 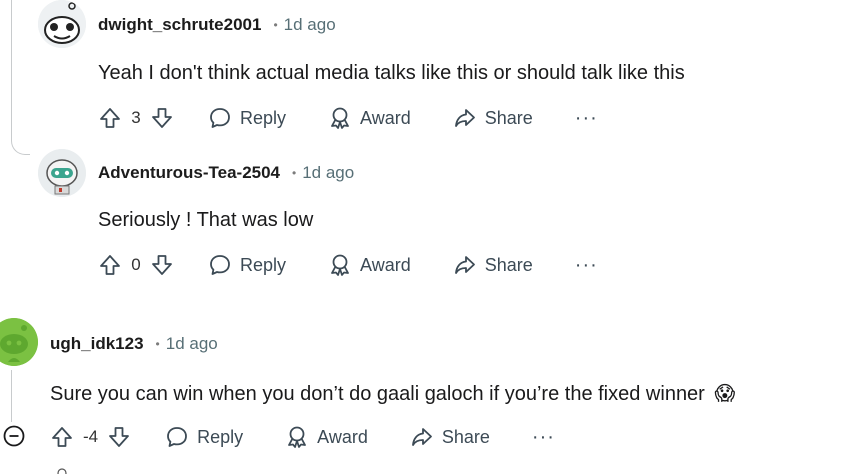 I want to click on collapse-minus-icon, so click(x=14, y=436).